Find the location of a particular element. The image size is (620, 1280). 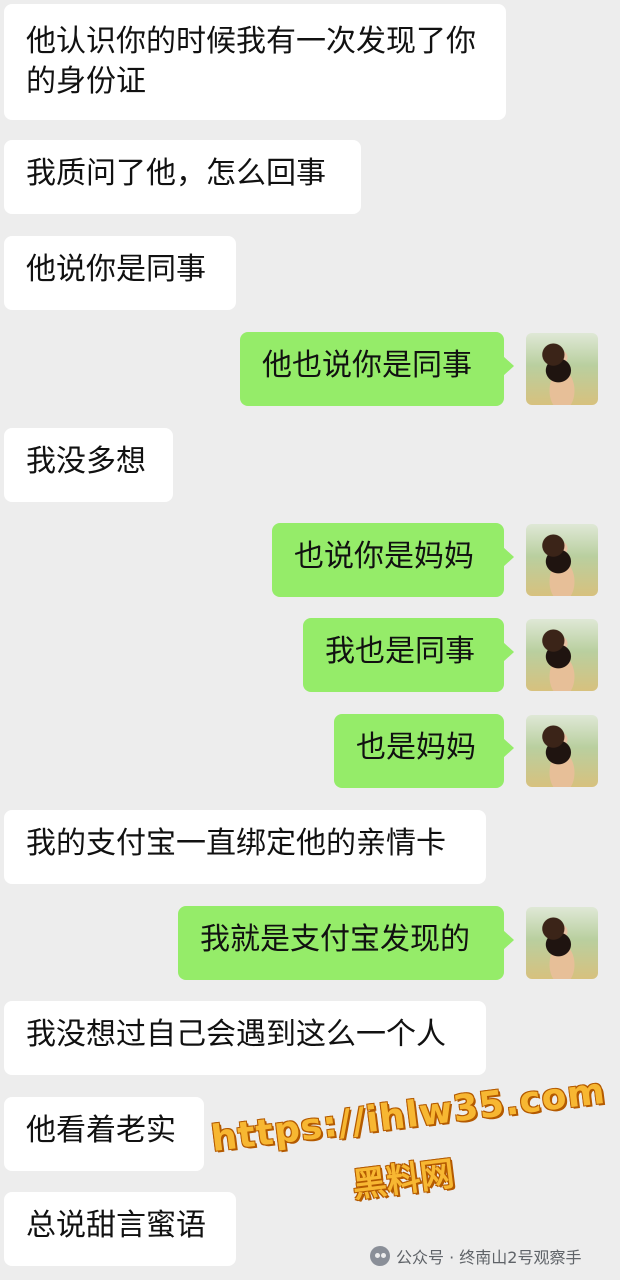

message-text: 也是妈妈 is located at coordinates (416, 747).